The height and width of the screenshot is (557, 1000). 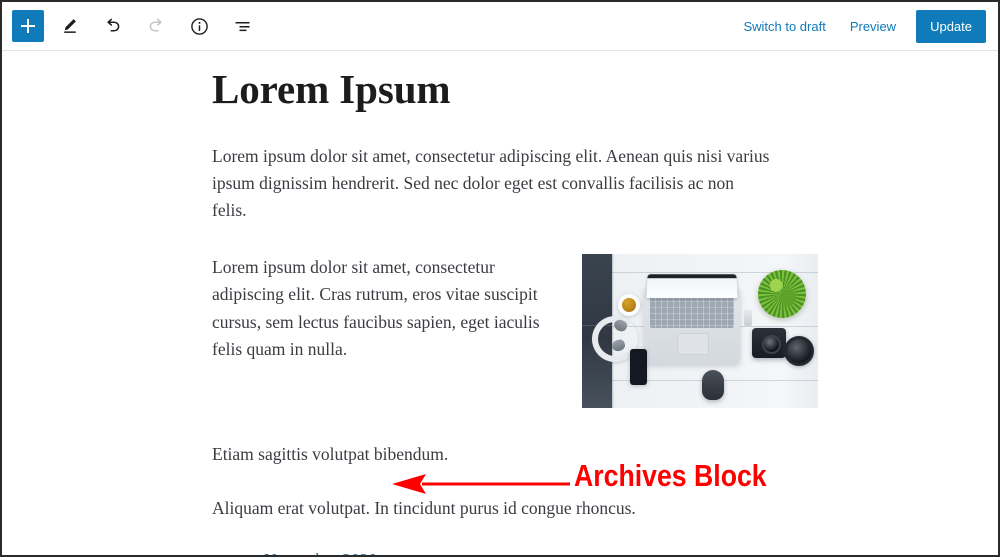 I want to click on desk-photo-image, so click(x=700, y=331).